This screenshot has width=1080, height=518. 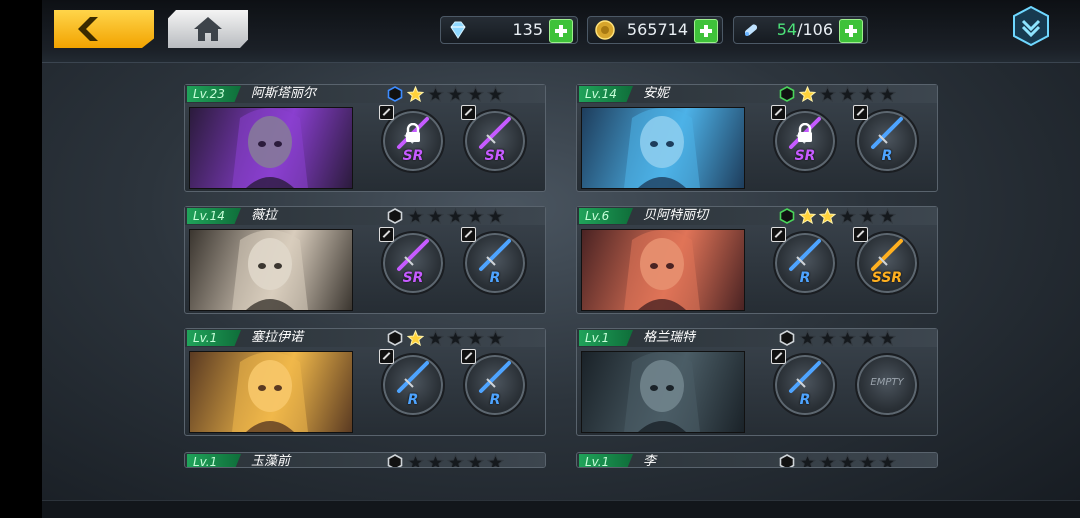 What do you see at coordinates (757, 94) in the screenshot?
I see `card-header: Lv.14 安妮` at bounding box center [757, 94].